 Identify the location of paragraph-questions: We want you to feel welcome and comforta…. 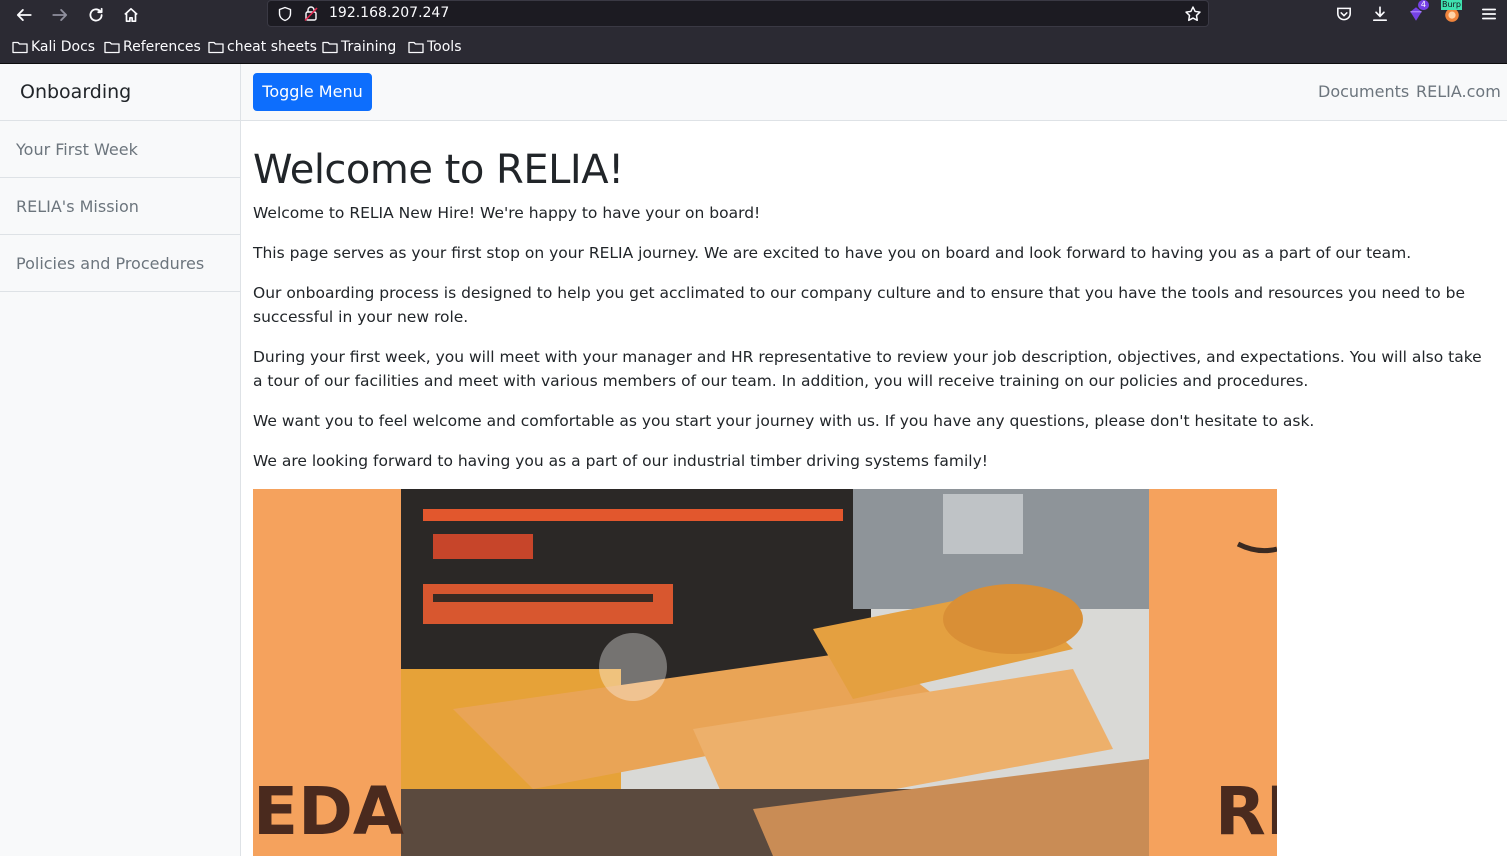
(784, 421).